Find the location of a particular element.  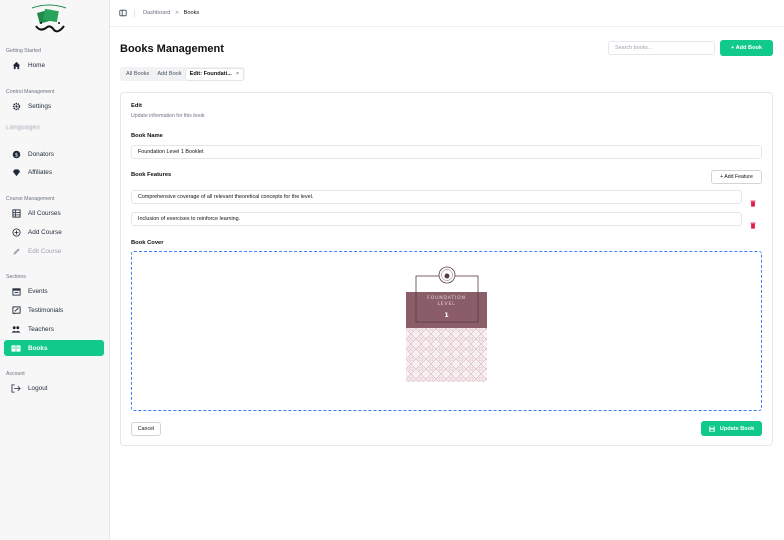

sidebar-item-events: Events is located at coordinates (54, 291).